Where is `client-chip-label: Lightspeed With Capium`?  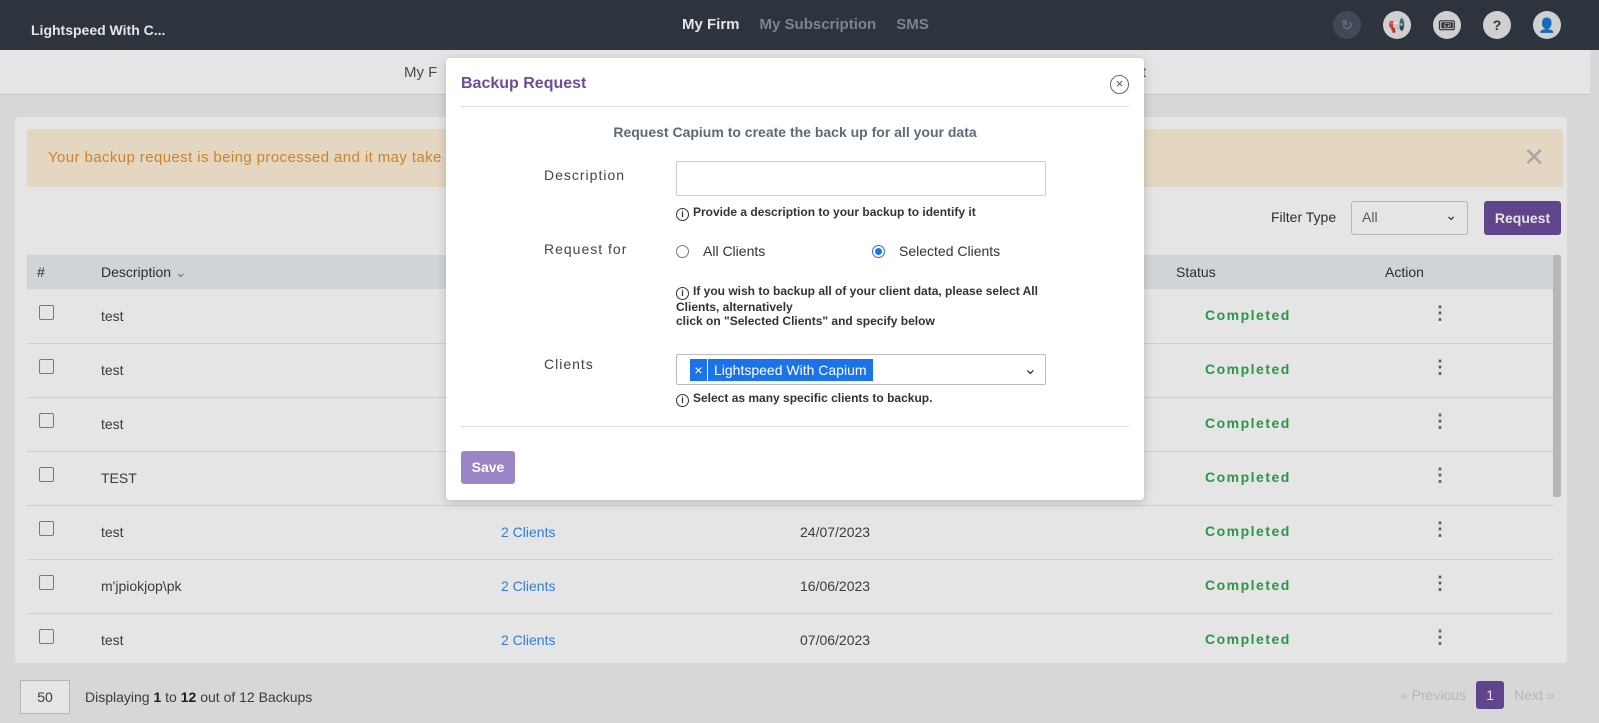
client-chip-label: Lightspeed With Capium is located at coordinates (790, 370).